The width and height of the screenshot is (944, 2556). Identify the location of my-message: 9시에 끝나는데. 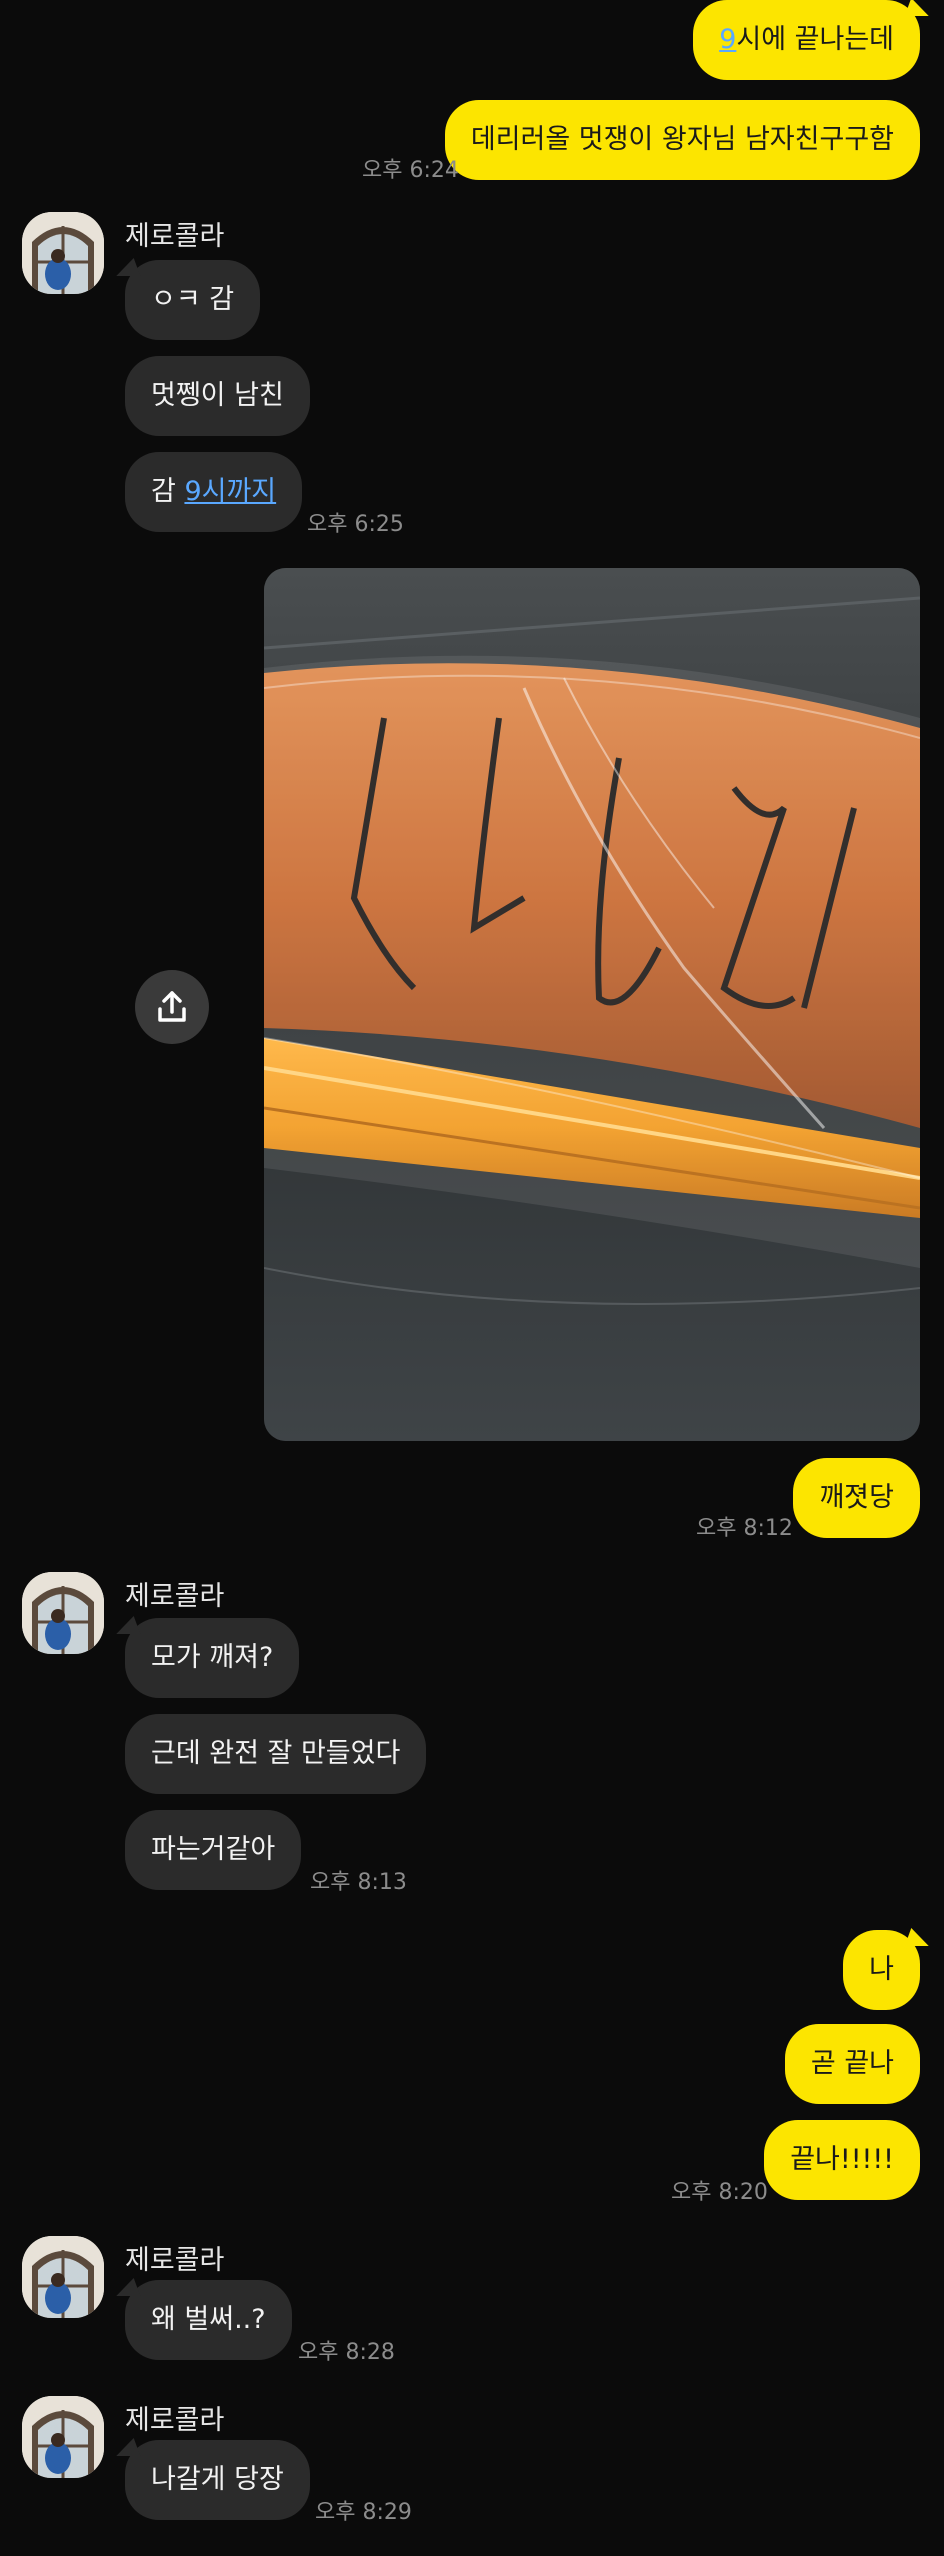
(806, 40).